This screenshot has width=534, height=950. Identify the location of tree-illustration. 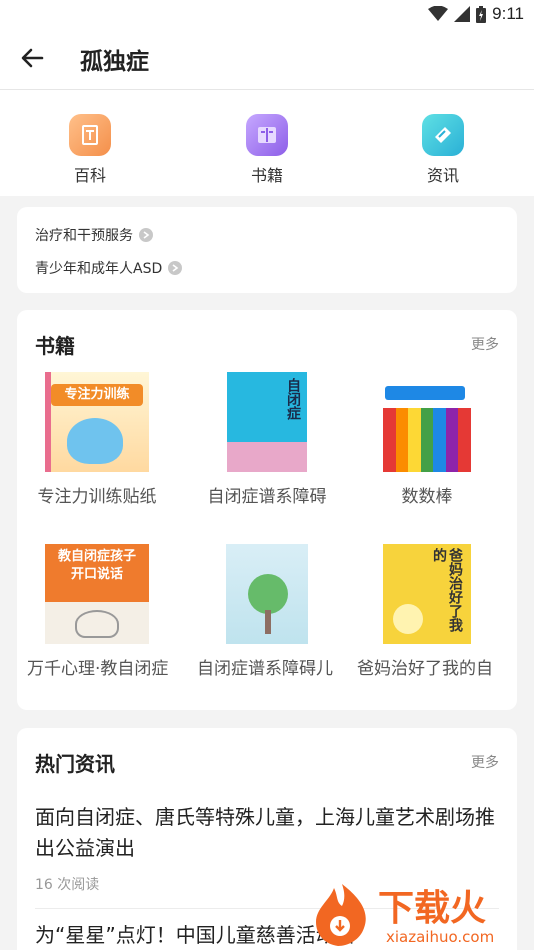
(268, 594).